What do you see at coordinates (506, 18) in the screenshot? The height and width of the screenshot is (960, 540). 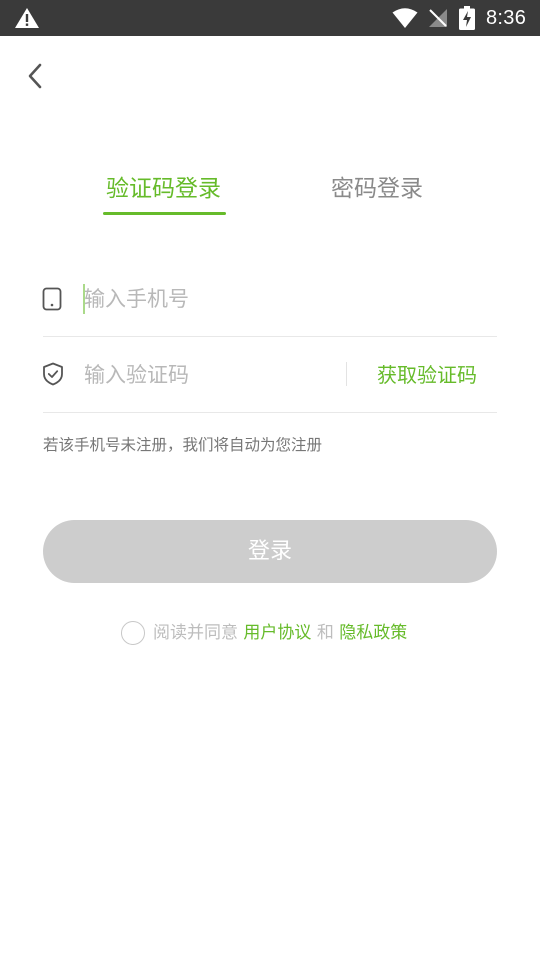 I see `status-time: 8:36` at bounding box center [506, 18].